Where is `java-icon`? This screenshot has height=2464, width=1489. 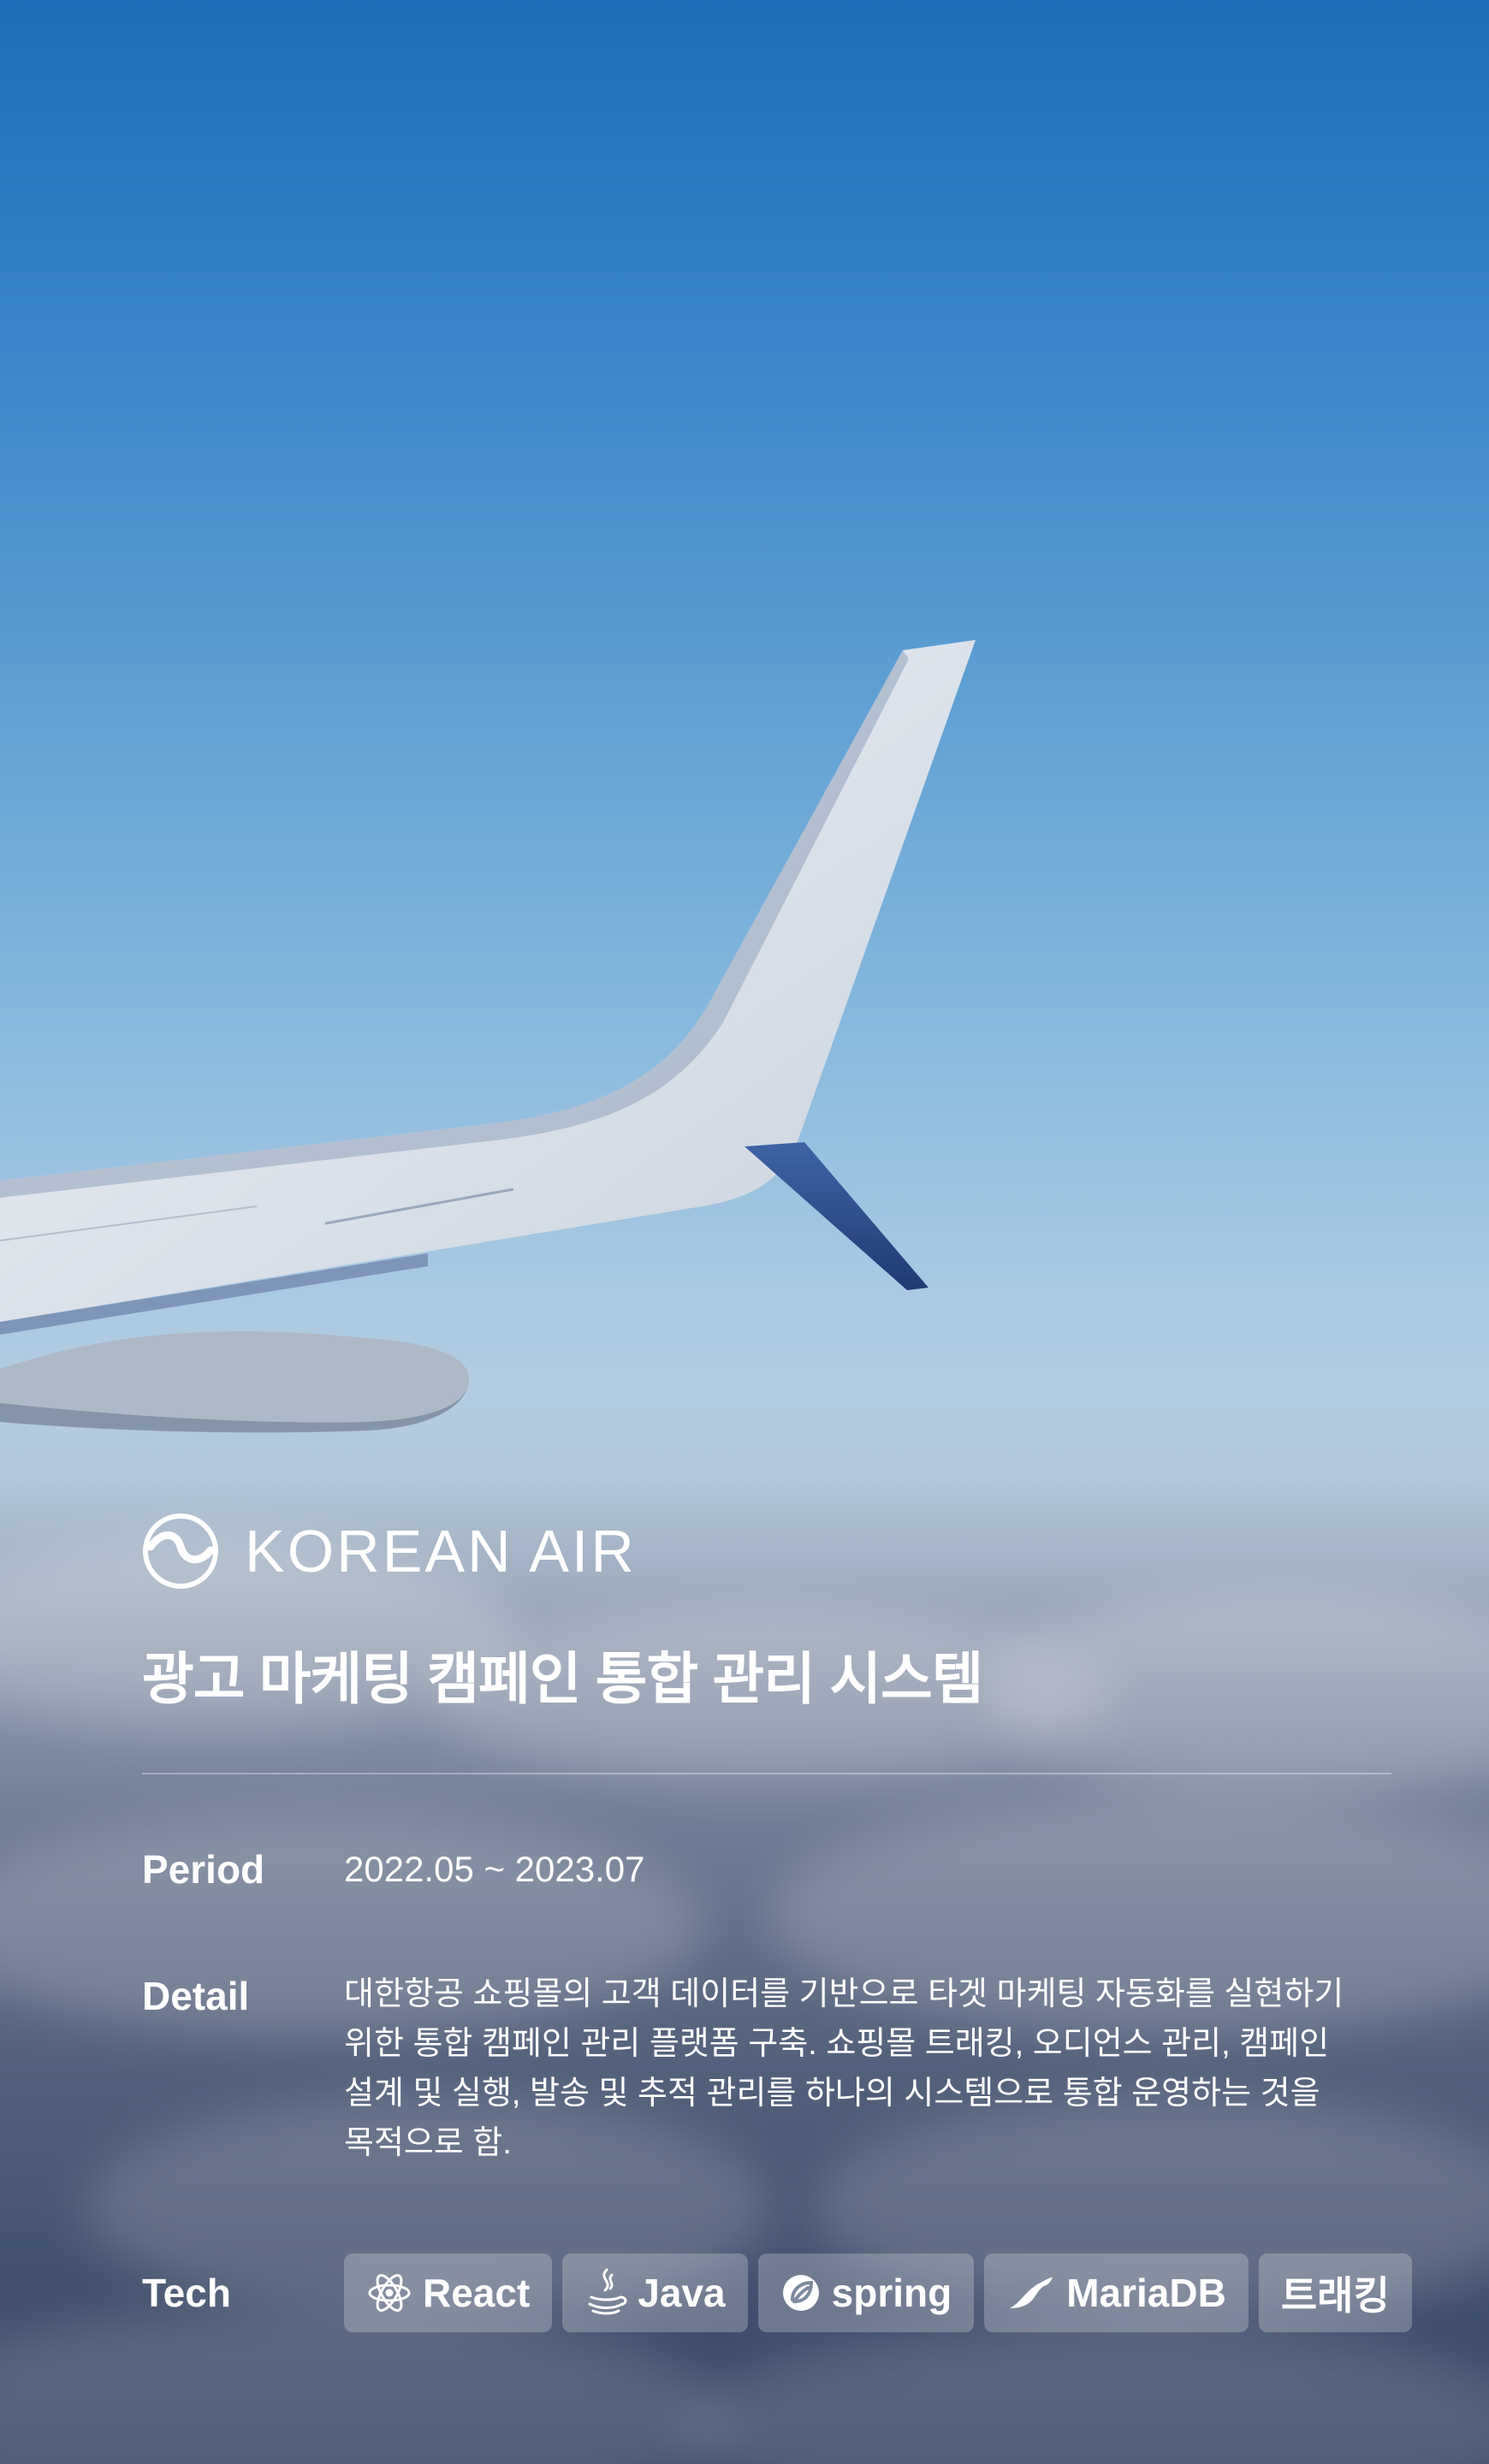
java-icon is located at coordinates (608, 2291).